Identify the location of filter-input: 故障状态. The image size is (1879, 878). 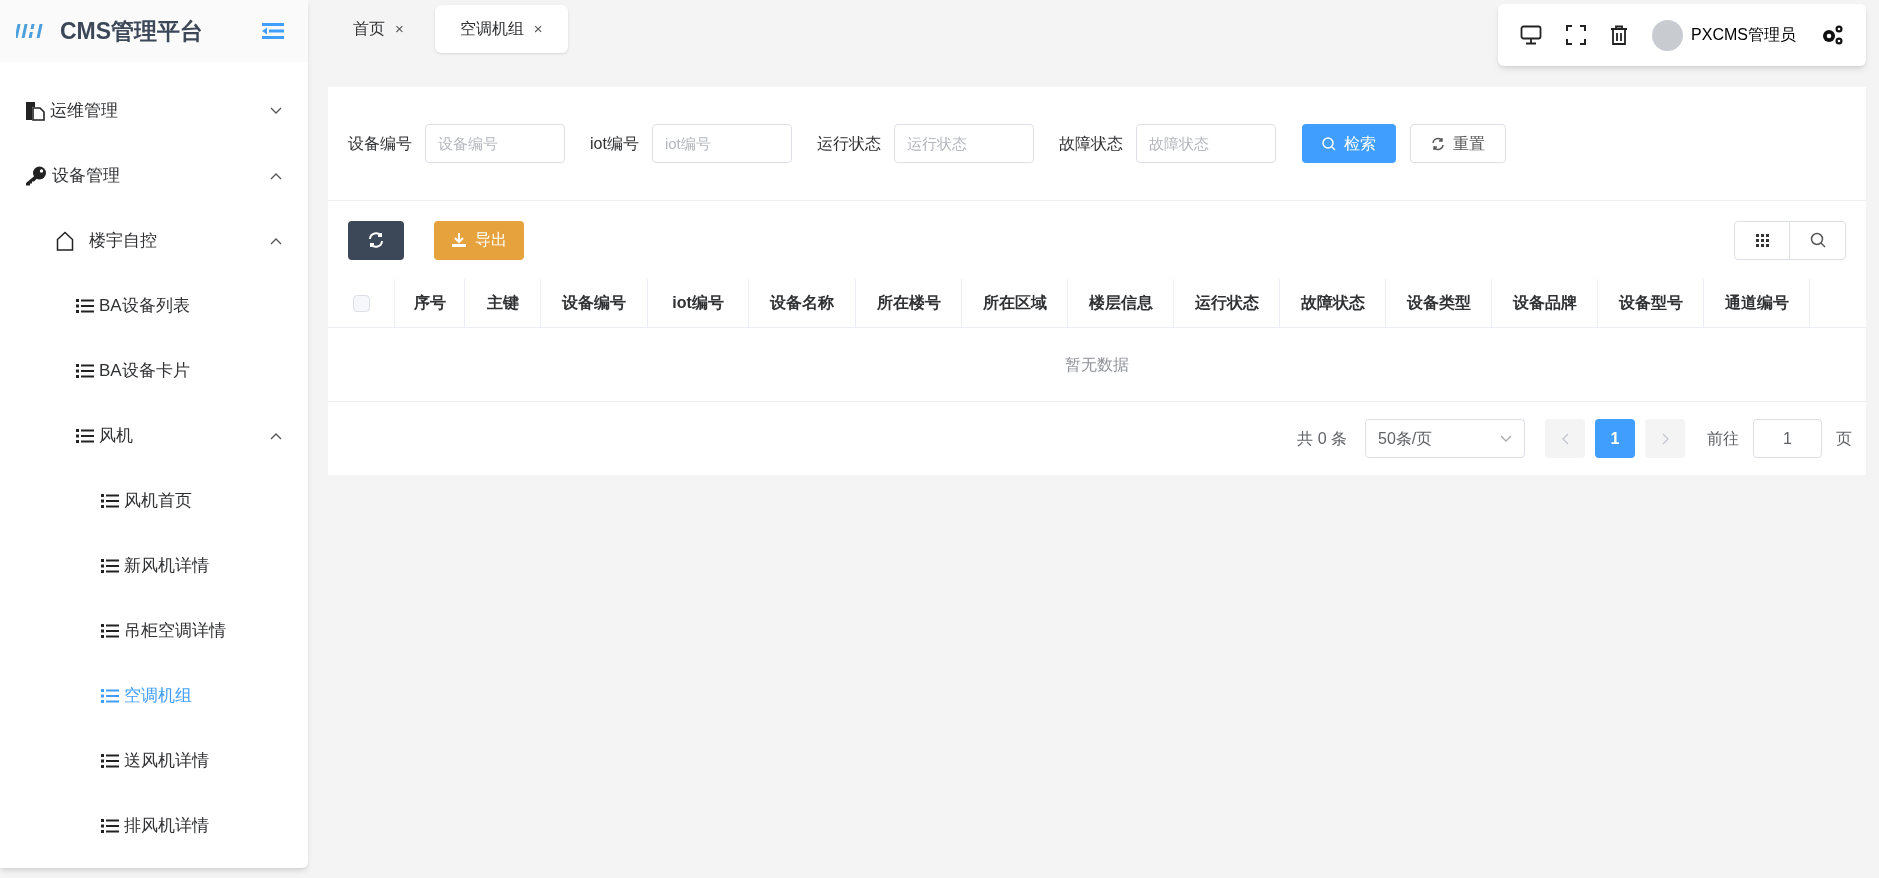
(1205, 143).